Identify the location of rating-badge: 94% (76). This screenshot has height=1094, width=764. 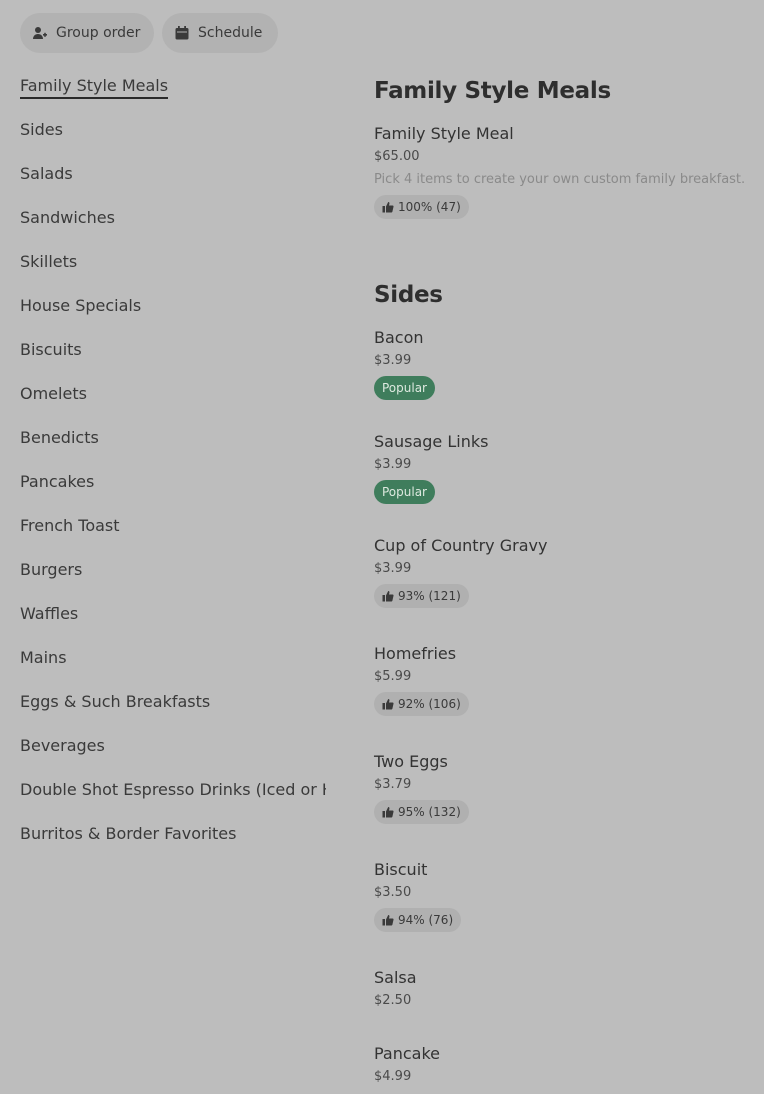
(418, 920).